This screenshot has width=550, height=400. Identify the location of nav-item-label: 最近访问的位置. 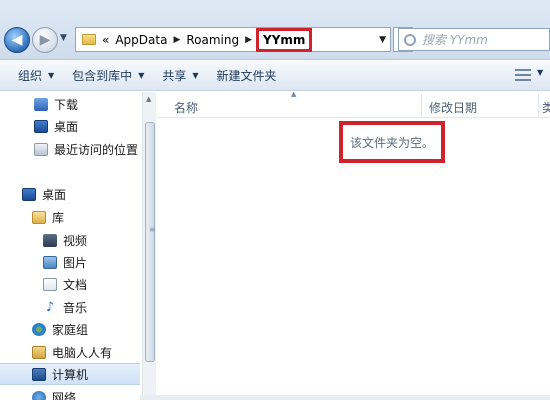
(96, 149).